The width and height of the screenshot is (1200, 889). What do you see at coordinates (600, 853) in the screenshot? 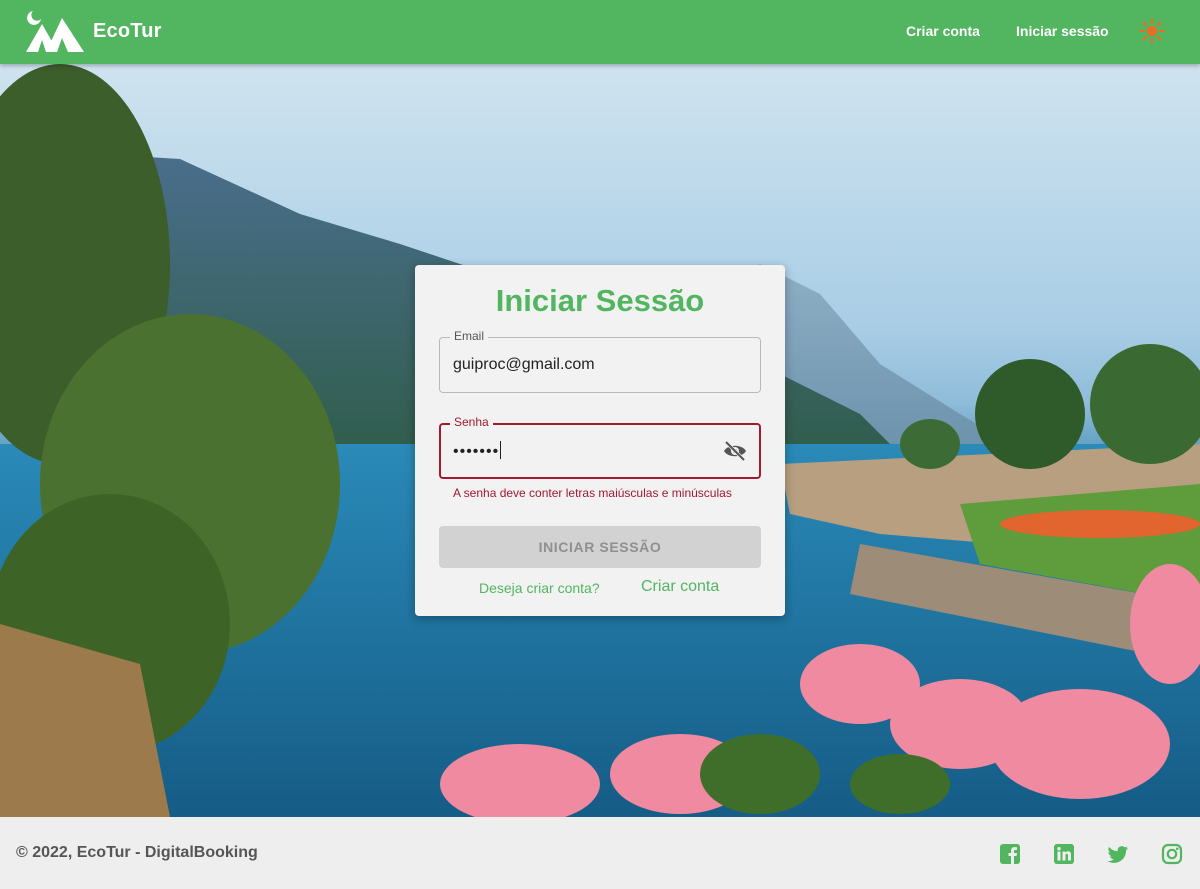
I see `footer: © 2022, EcoTur - DigitalBooking` at bounding box center [600, 853].